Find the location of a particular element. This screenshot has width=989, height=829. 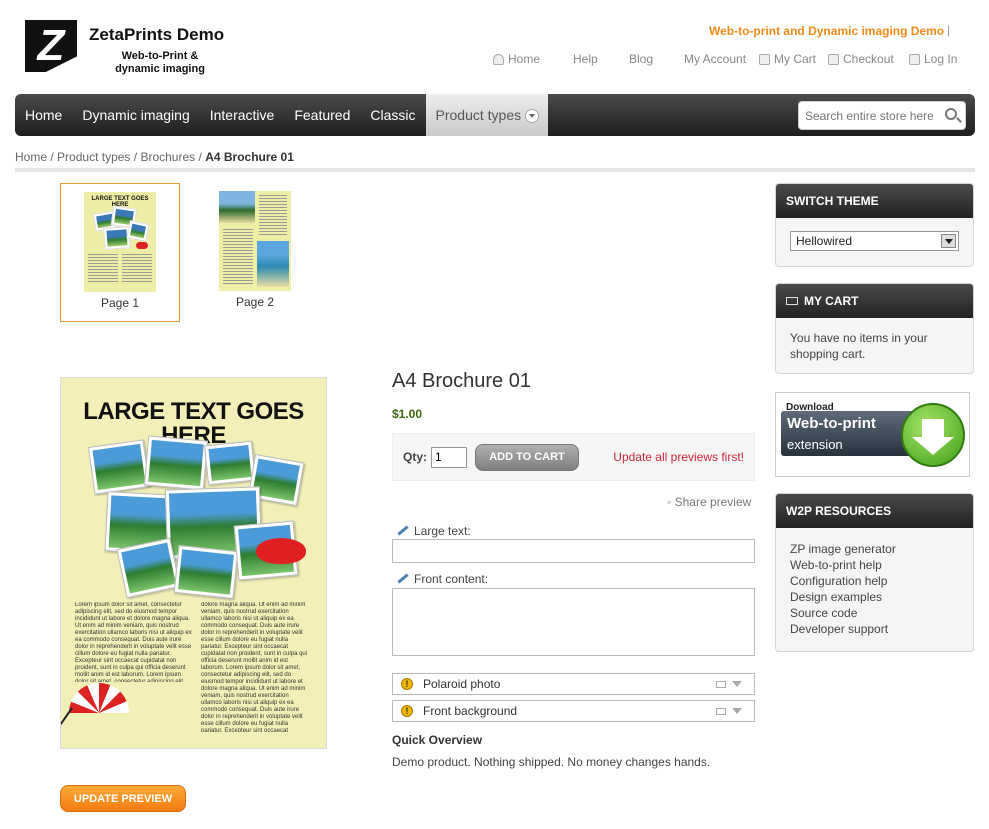

top-link-login-label: Log In is located at coordinates (941, 59).